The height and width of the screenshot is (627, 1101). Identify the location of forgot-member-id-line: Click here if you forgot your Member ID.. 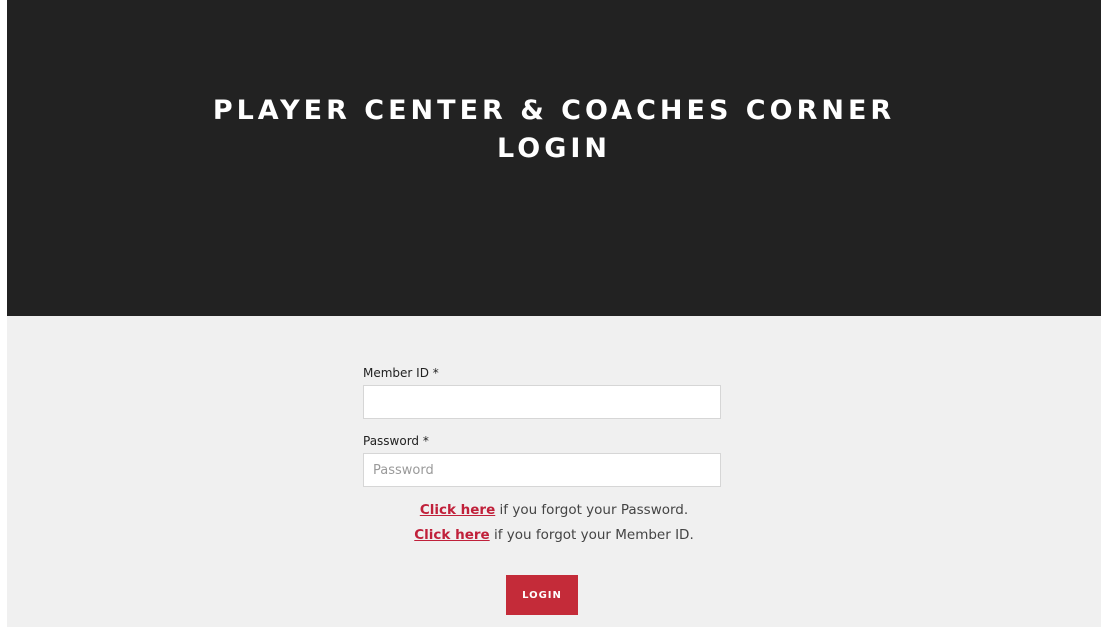
(554, 535).